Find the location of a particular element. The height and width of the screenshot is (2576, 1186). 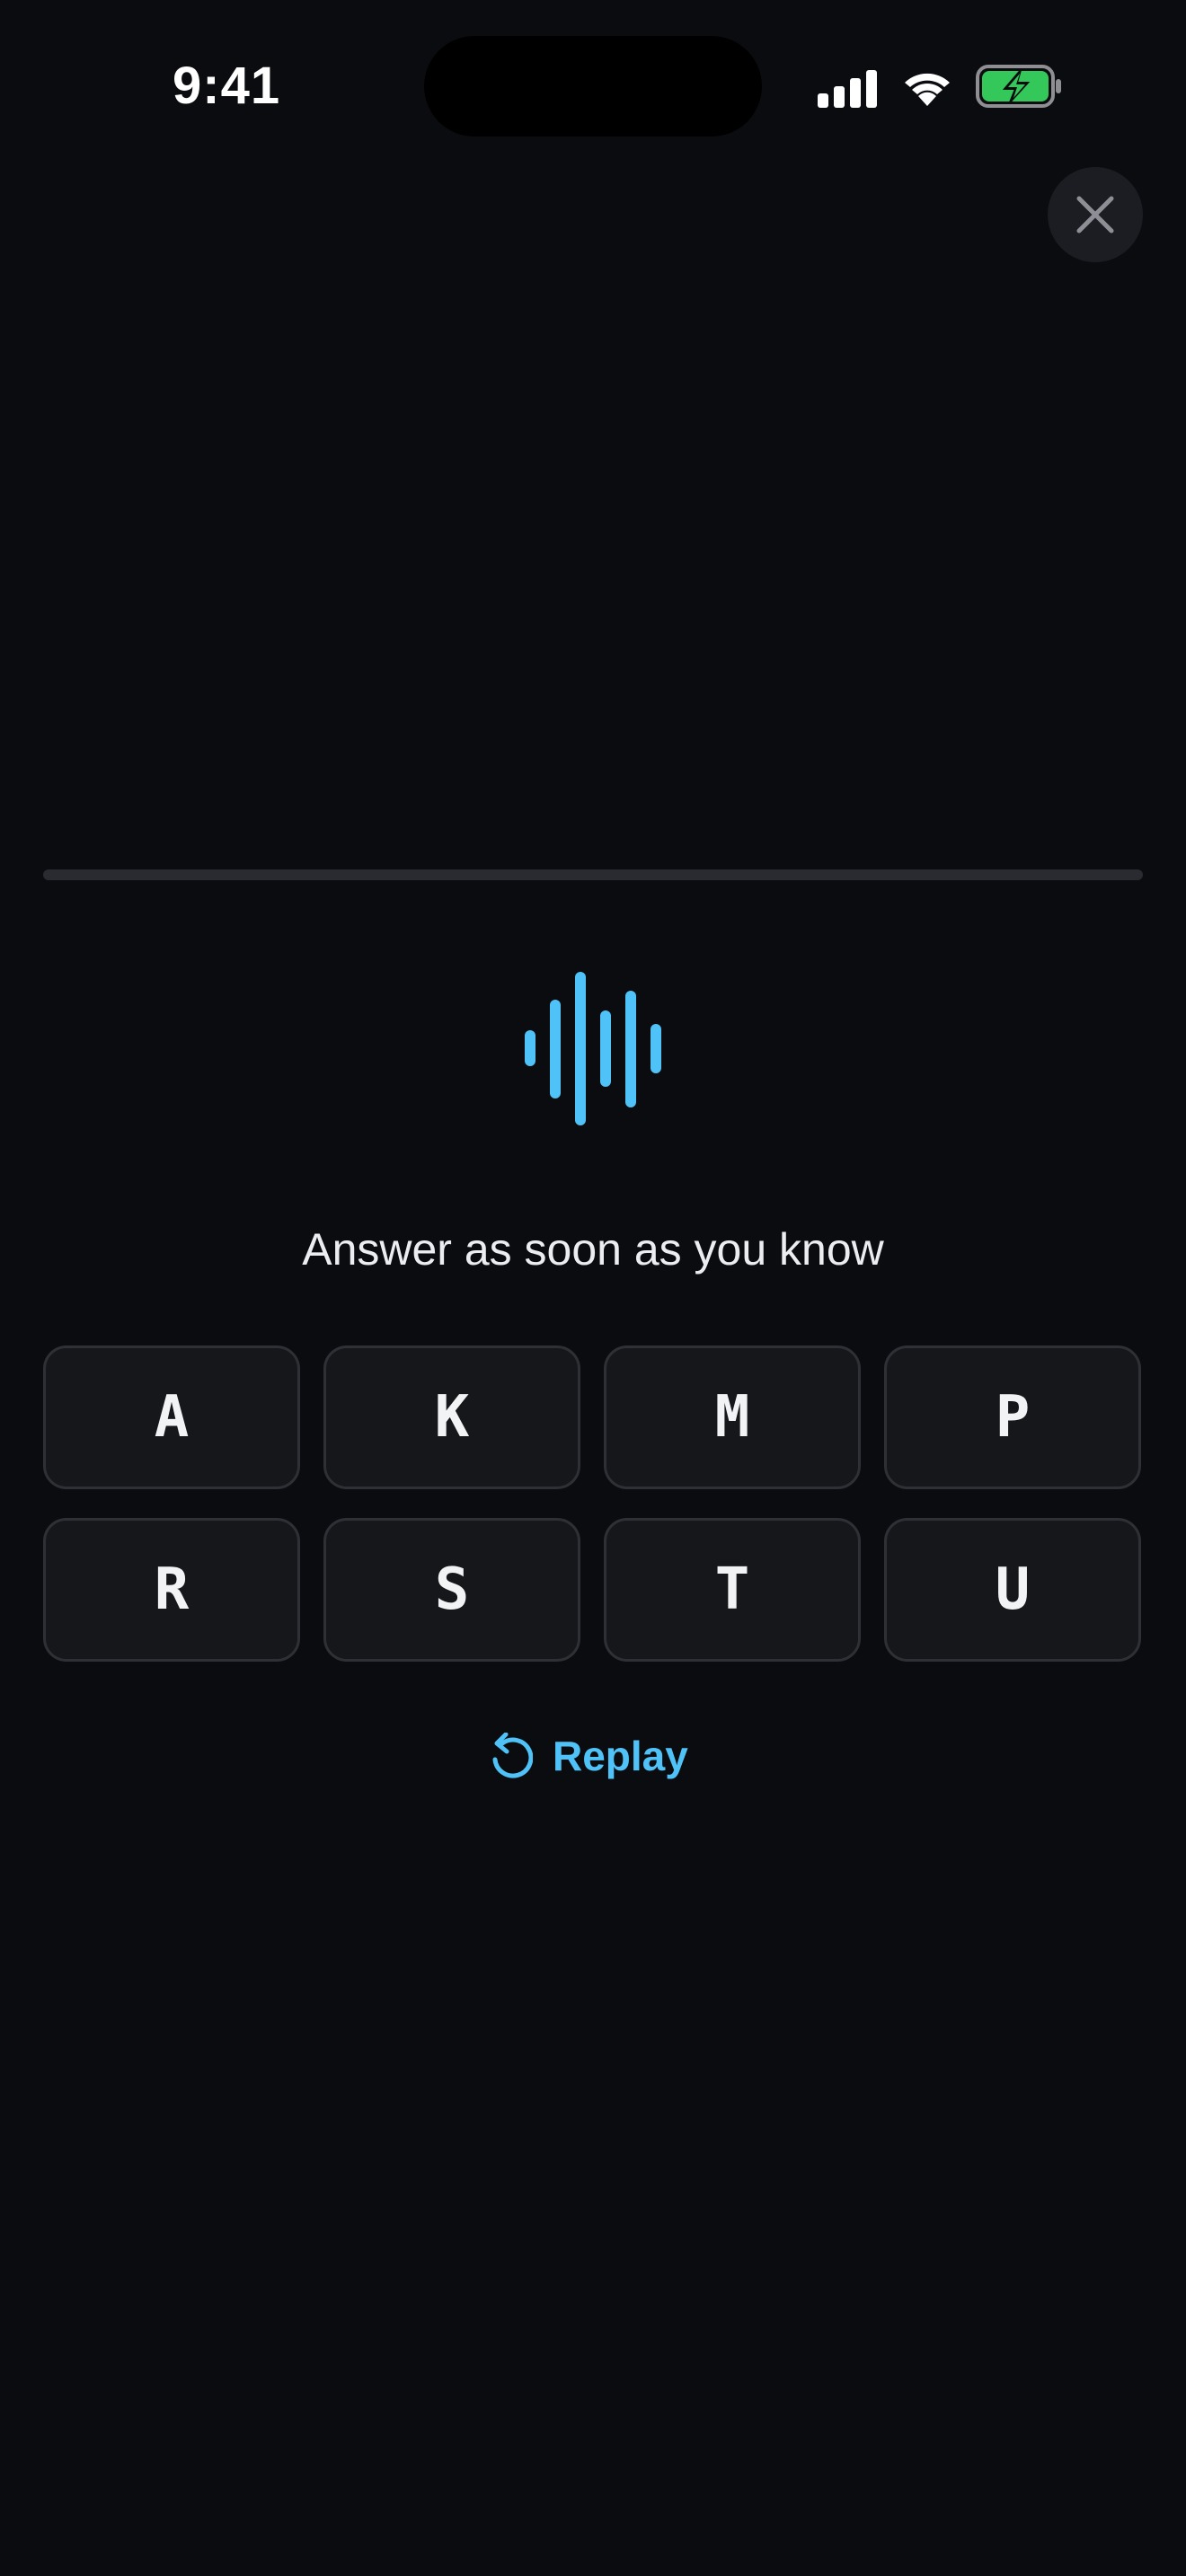

answer-key-s: S is located at coordinates (451, 1590).